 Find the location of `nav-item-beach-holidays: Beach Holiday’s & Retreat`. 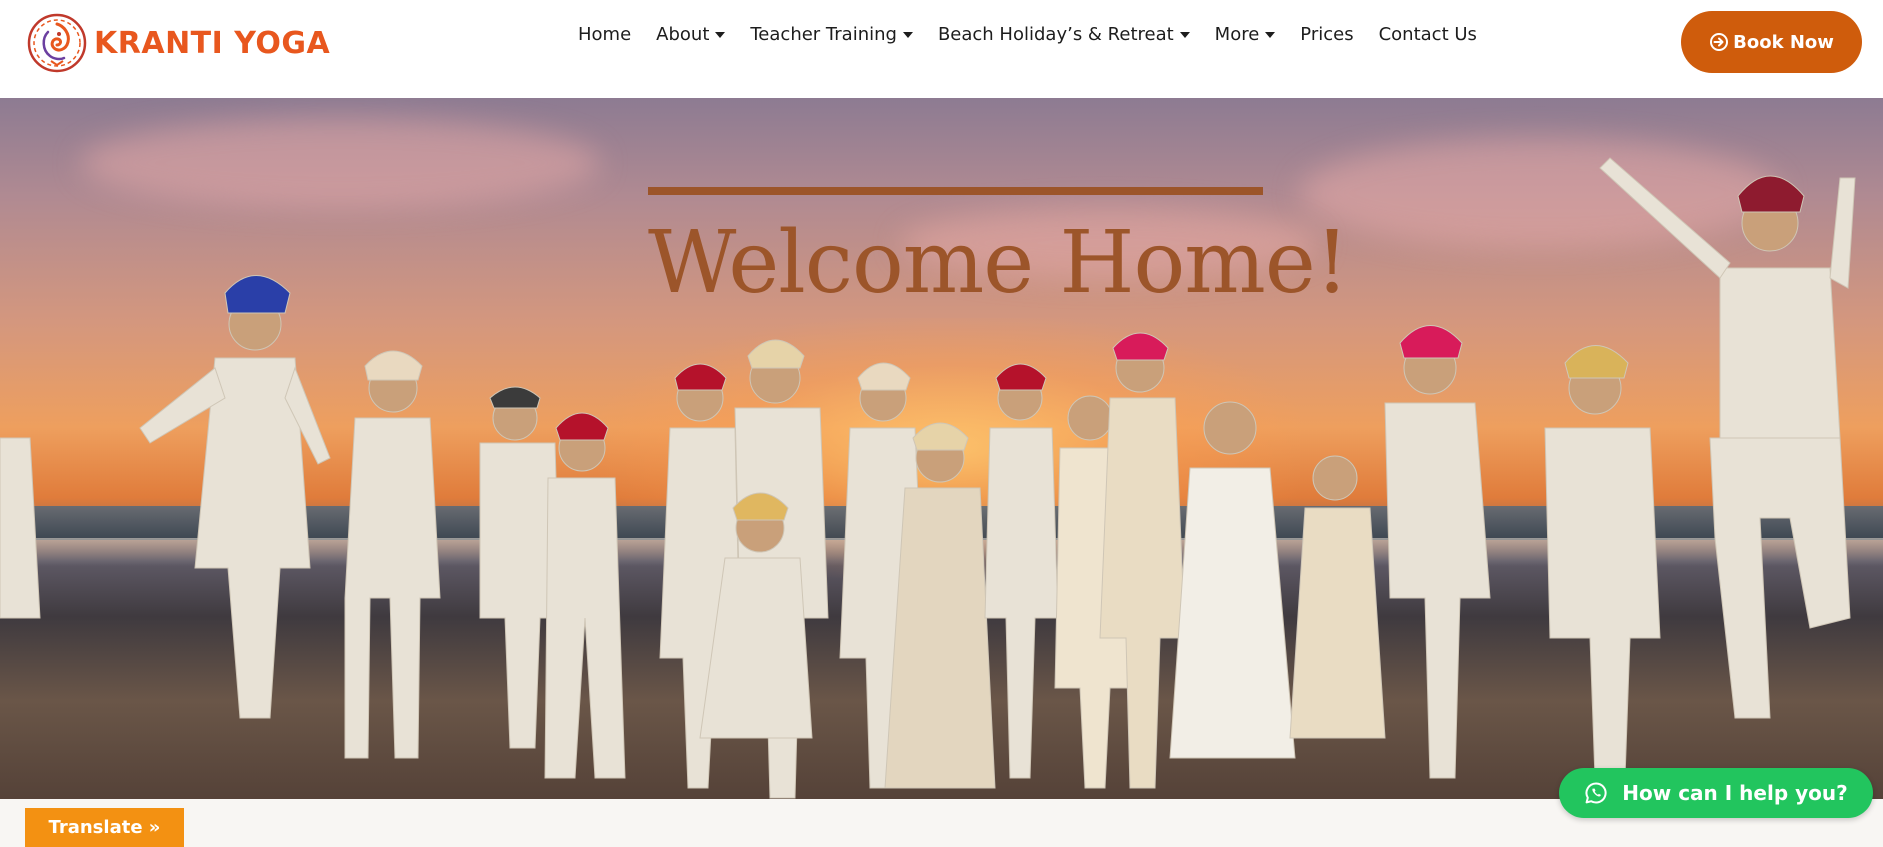

nav-item-beach-holidays: Beach Holiday’s & Retreat is located at coordinates (1064, 34).